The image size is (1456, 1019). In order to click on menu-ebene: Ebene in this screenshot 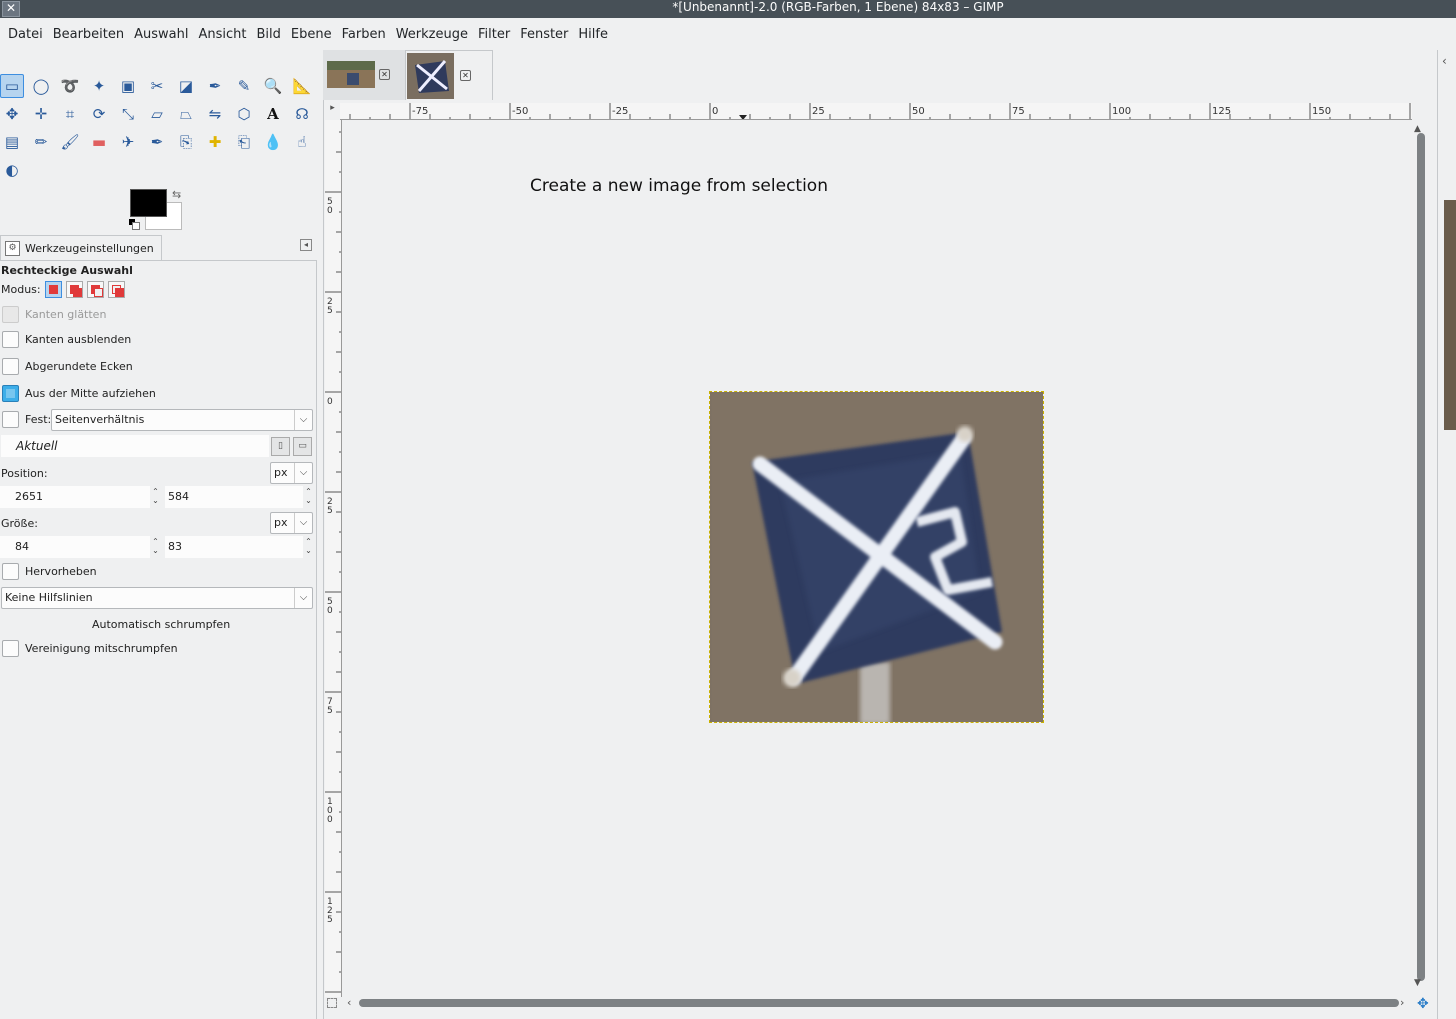, I will do `click(311, 34)`.